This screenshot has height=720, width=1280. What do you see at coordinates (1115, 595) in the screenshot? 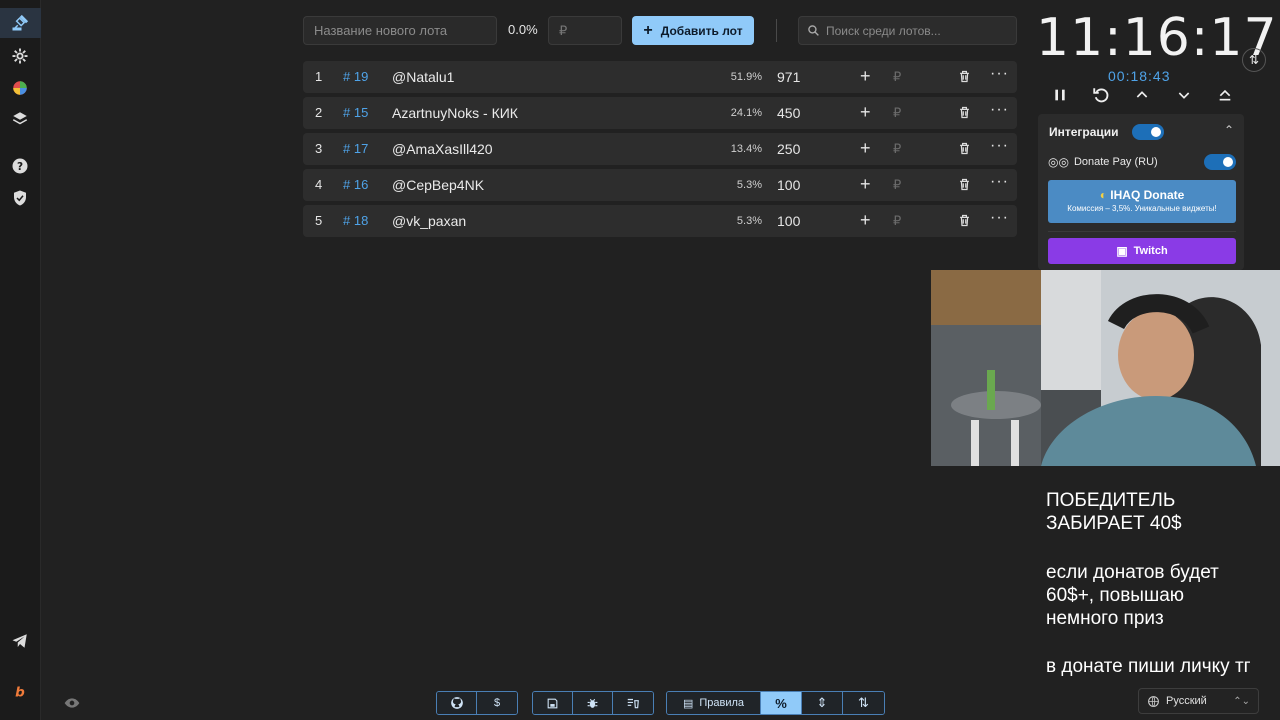
I see `overlay-line-4: 60$+, повышаю` at bounding box center [1115, 595].